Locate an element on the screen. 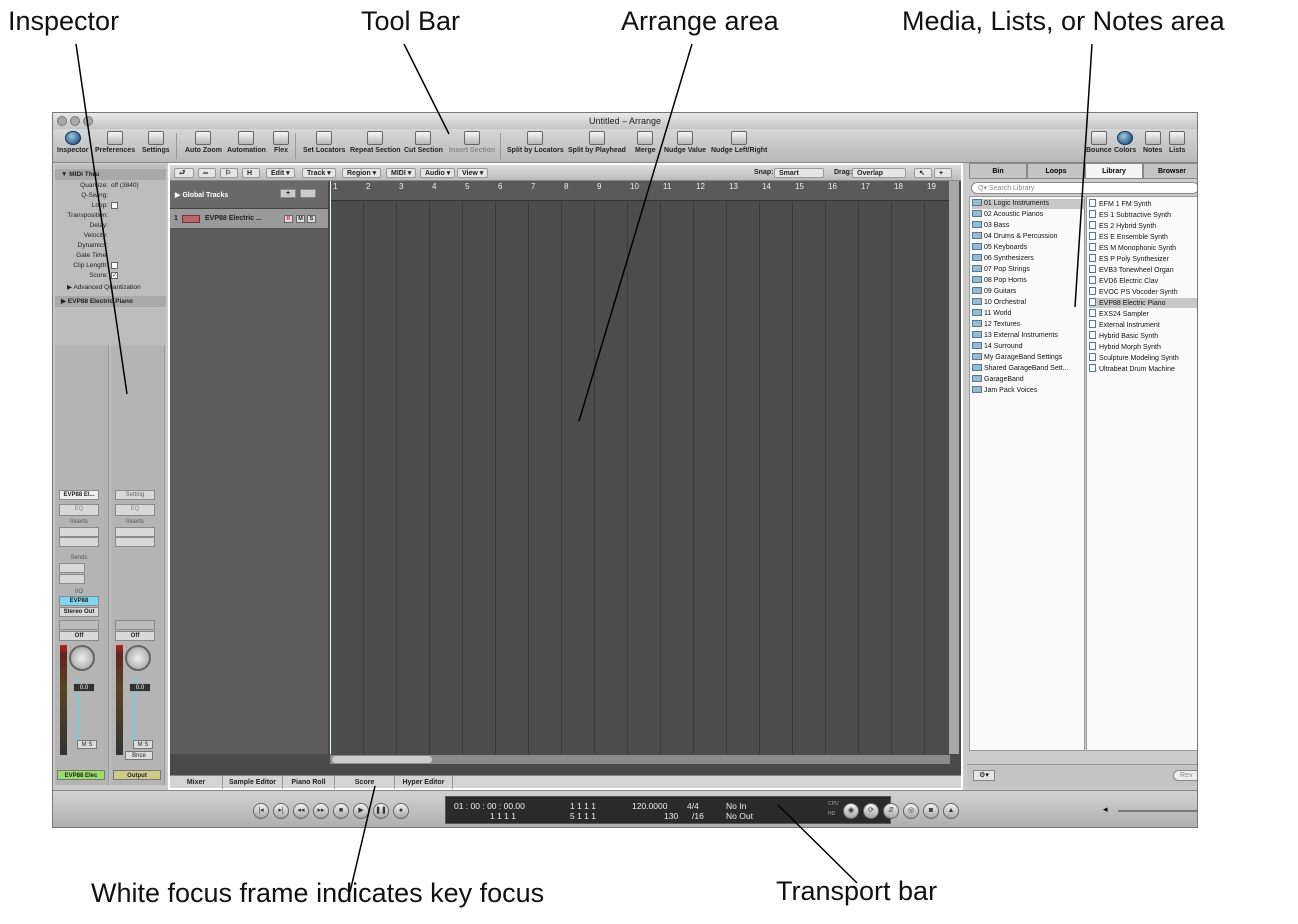 The width and height of the screenshot is (1298, 924). settings-toolbar-button: Settings is located at coordinates (156, 142).